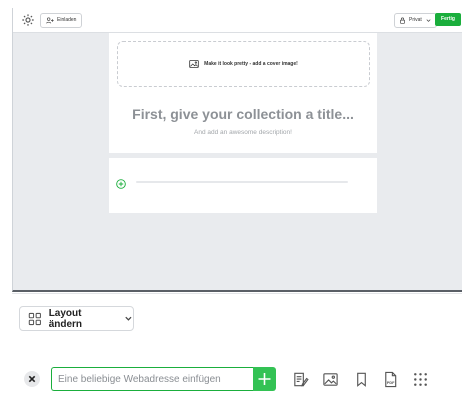 The image size is (462, 418). What do you see at coordinates (242, 182) in the screenshot?
I see `placeholder-line` at bounding box center [242, 182].